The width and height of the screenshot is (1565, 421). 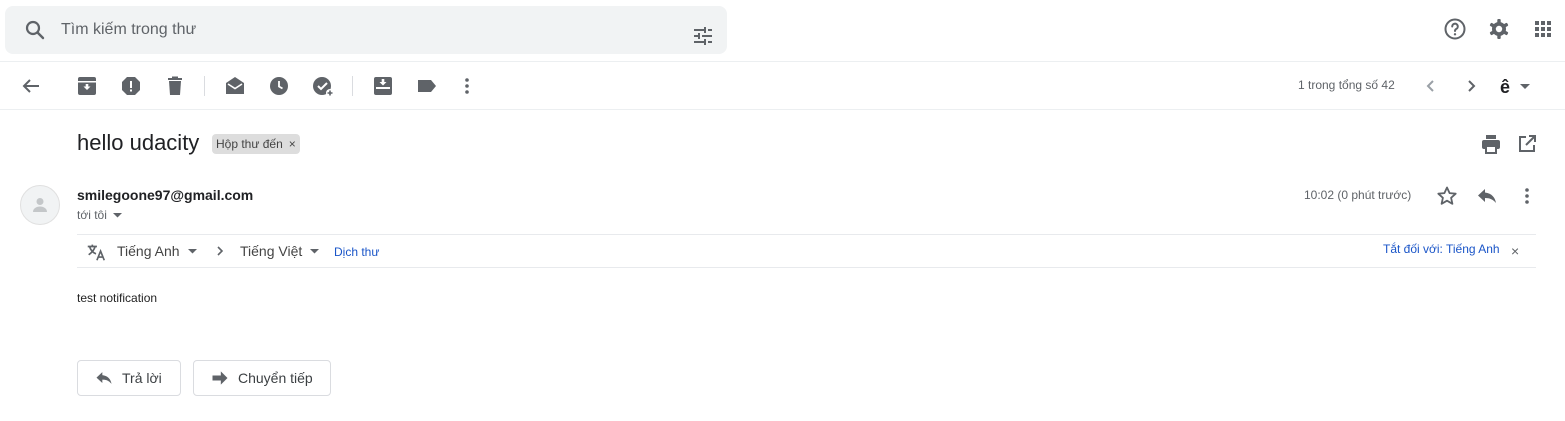 What do you see at coordinates (271, 251) in the screenshot?
I see `target-language: Tiếng Việt` at bounding box center [271, 251].